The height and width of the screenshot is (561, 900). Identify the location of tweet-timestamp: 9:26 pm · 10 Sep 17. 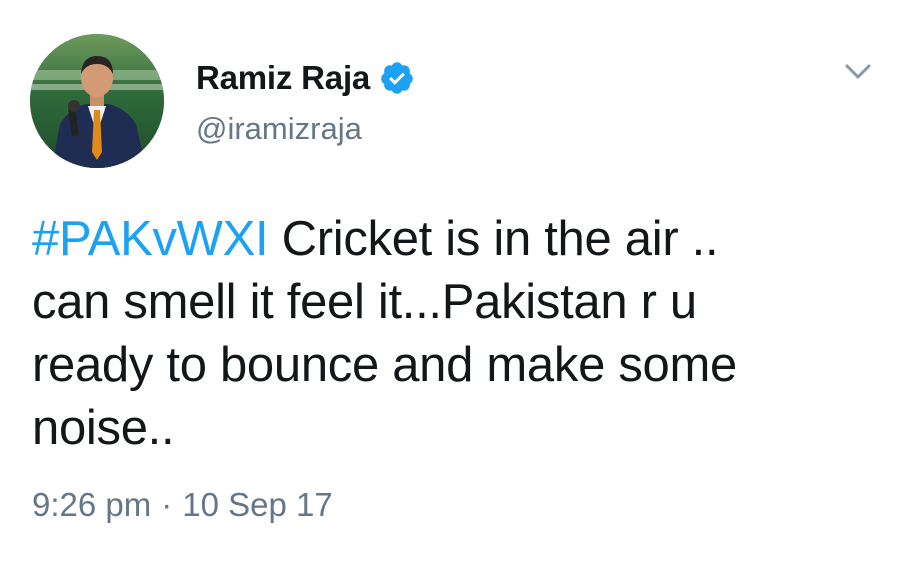
(182, 505).